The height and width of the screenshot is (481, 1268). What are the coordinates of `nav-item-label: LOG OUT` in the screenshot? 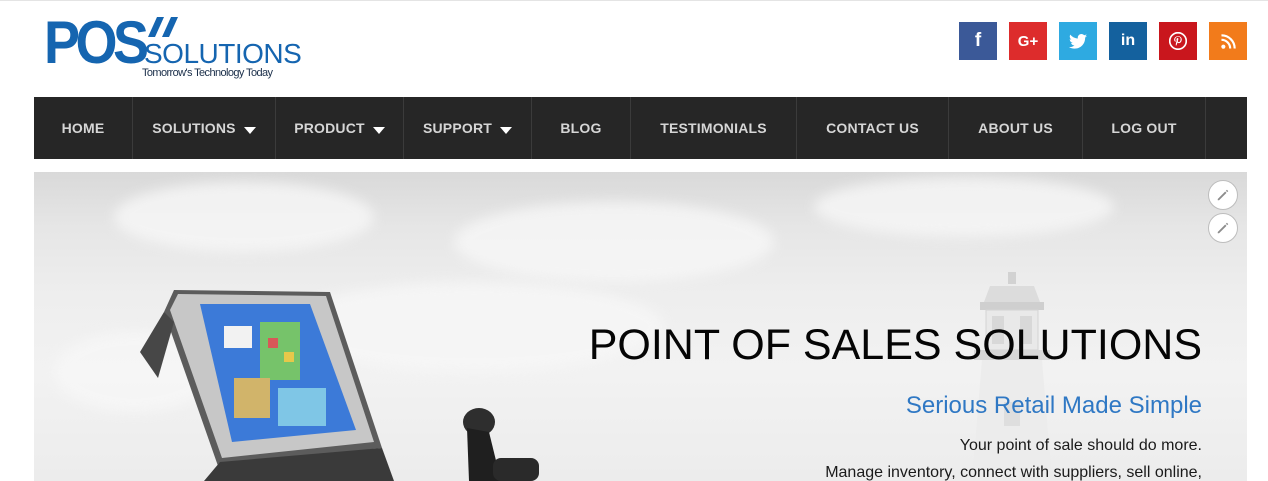 It's located at (1144, 128).